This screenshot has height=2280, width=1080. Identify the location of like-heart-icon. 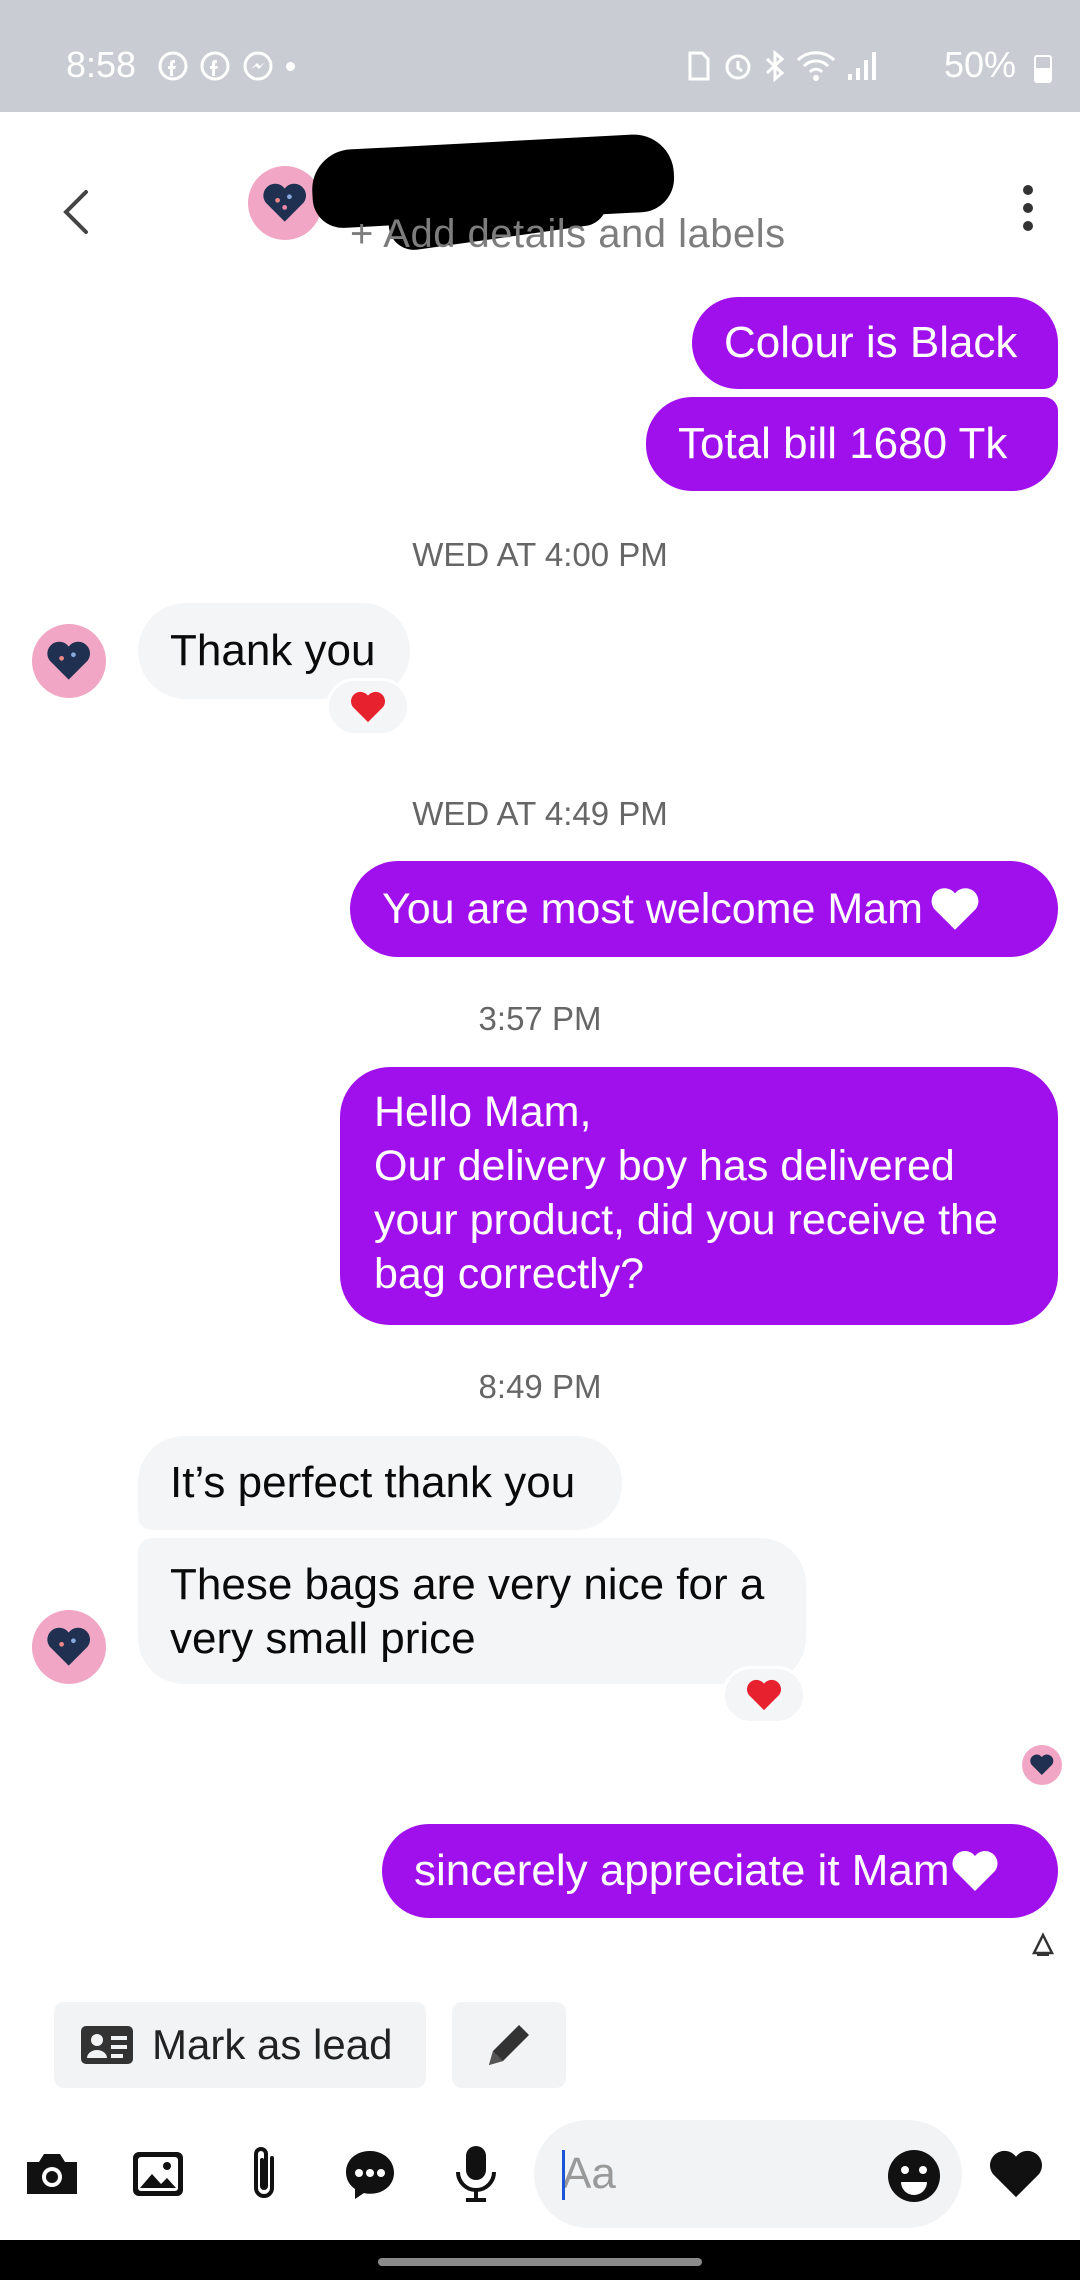
(1016, 2174).